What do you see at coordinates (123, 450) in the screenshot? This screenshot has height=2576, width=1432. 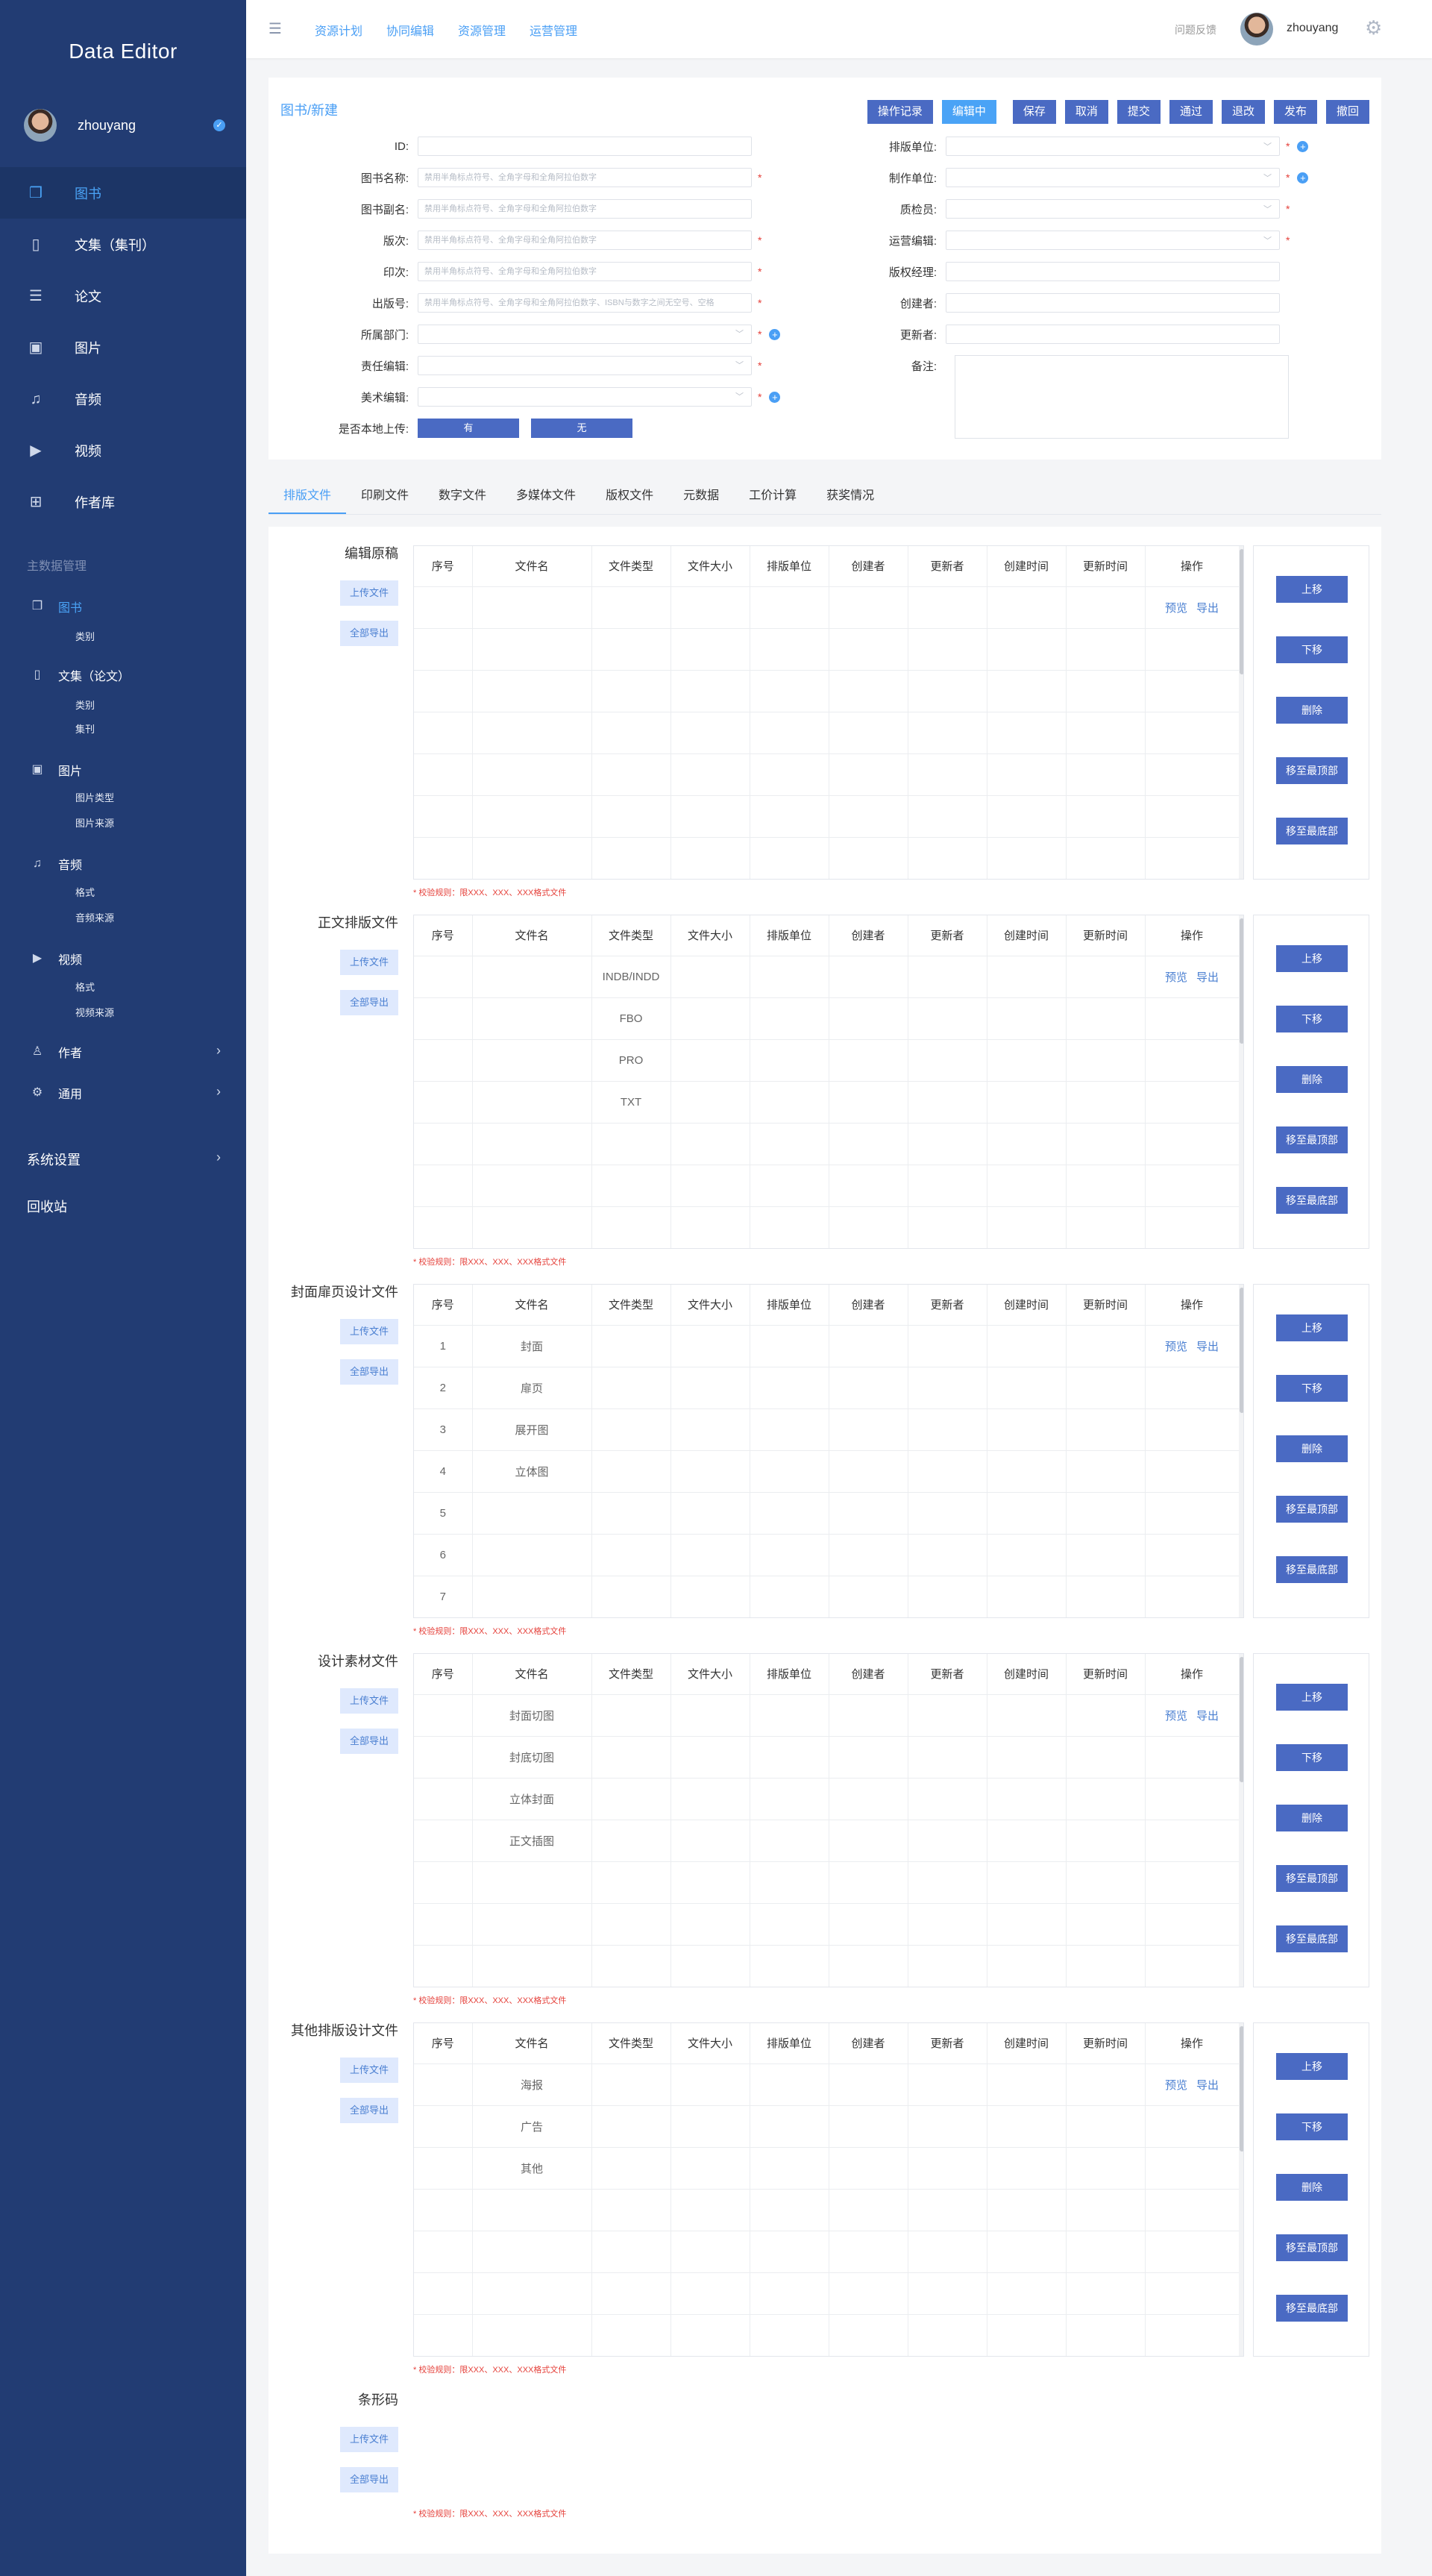 I see `sidebar-item-video: ▶ 视频` at bounding box center [123, 450].